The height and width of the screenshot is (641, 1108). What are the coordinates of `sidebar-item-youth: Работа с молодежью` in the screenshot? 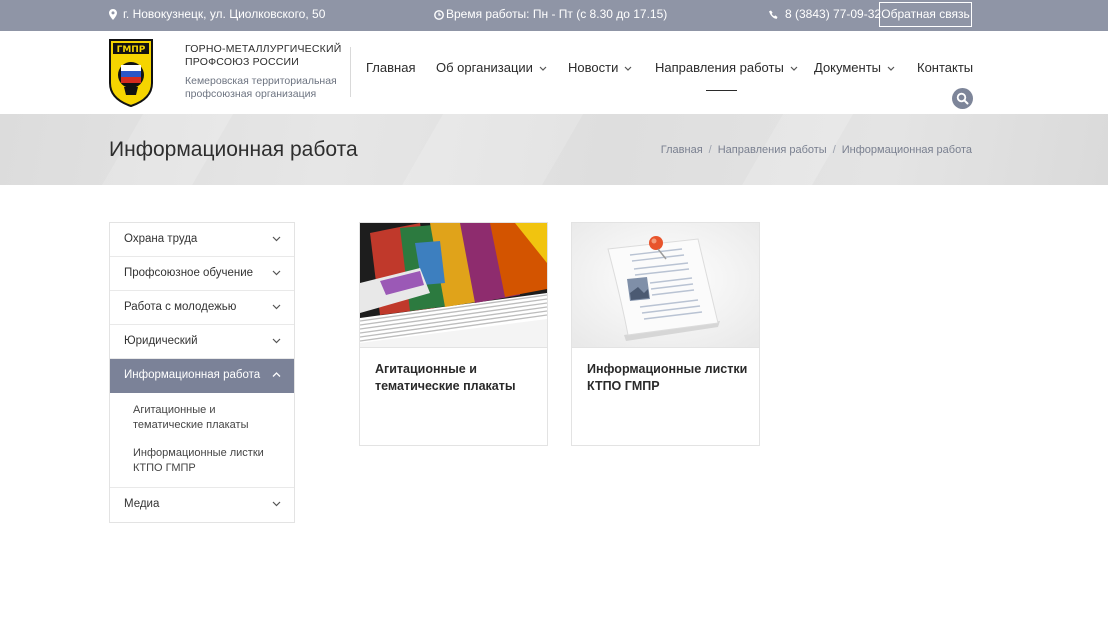 It's located at (202, 308).